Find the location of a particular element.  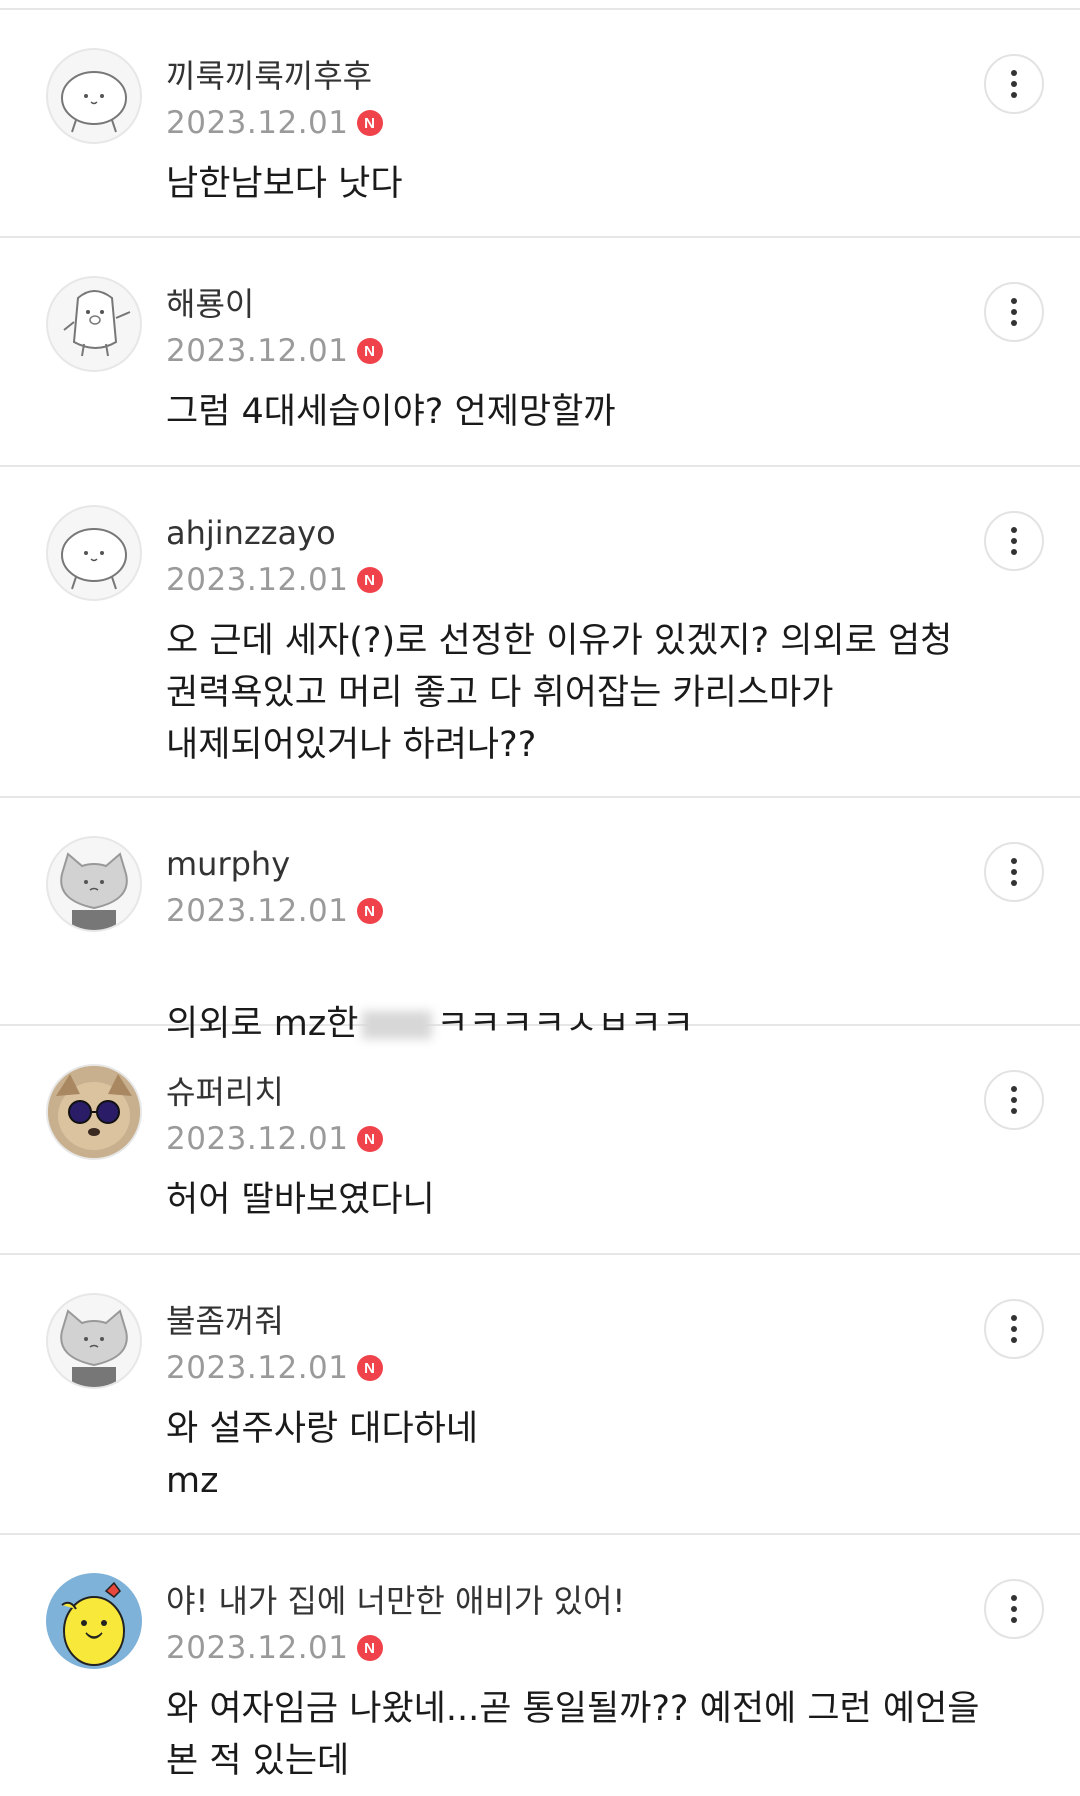

dog-sunglasses-icon is located at coordinates (94, 1112).